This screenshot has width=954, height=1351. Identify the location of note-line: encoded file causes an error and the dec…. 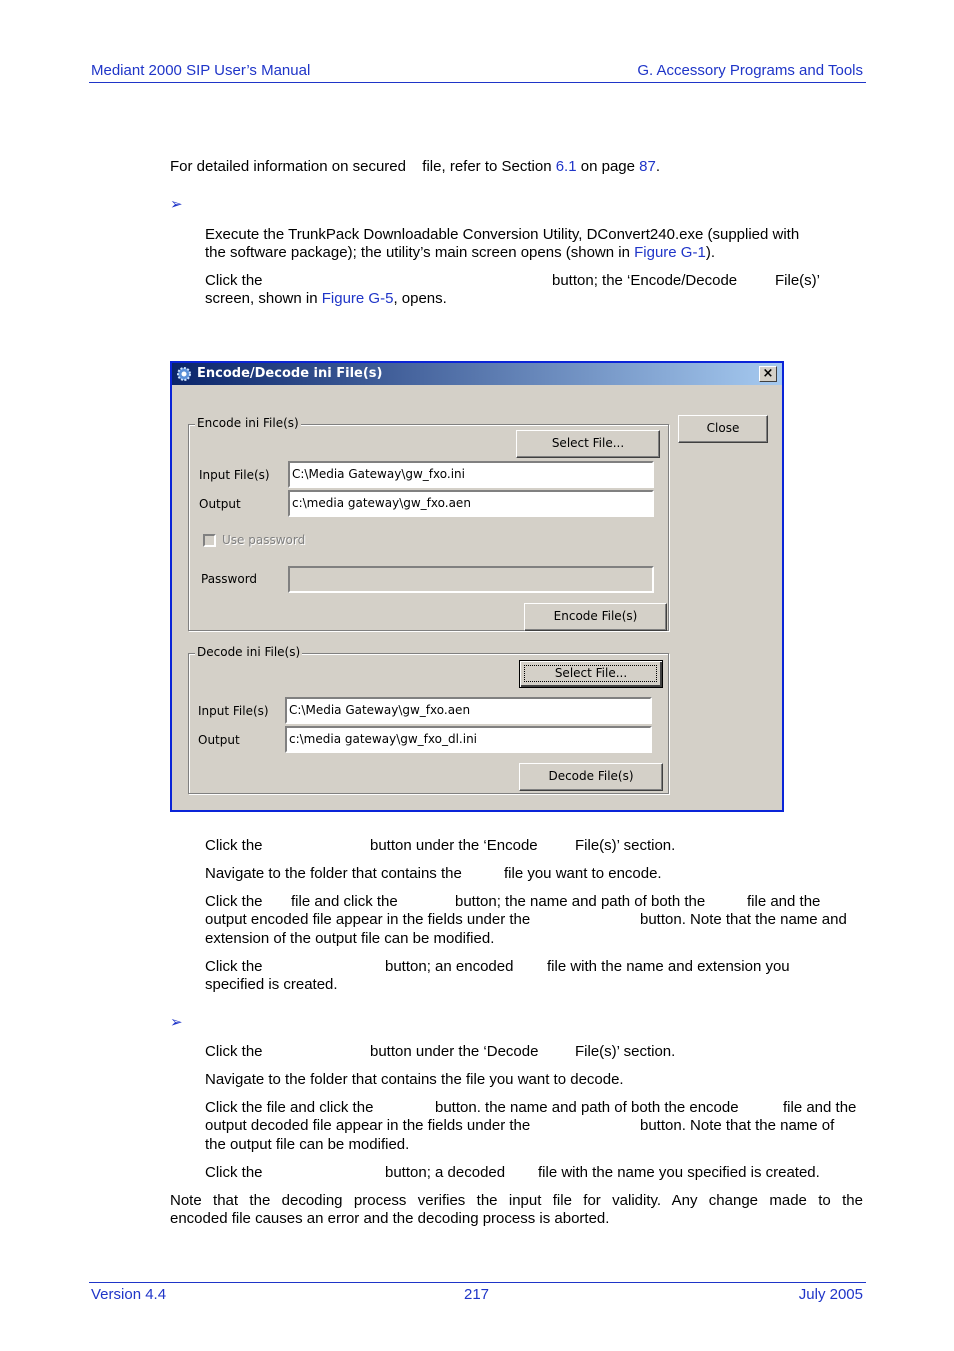
(390, 1218).